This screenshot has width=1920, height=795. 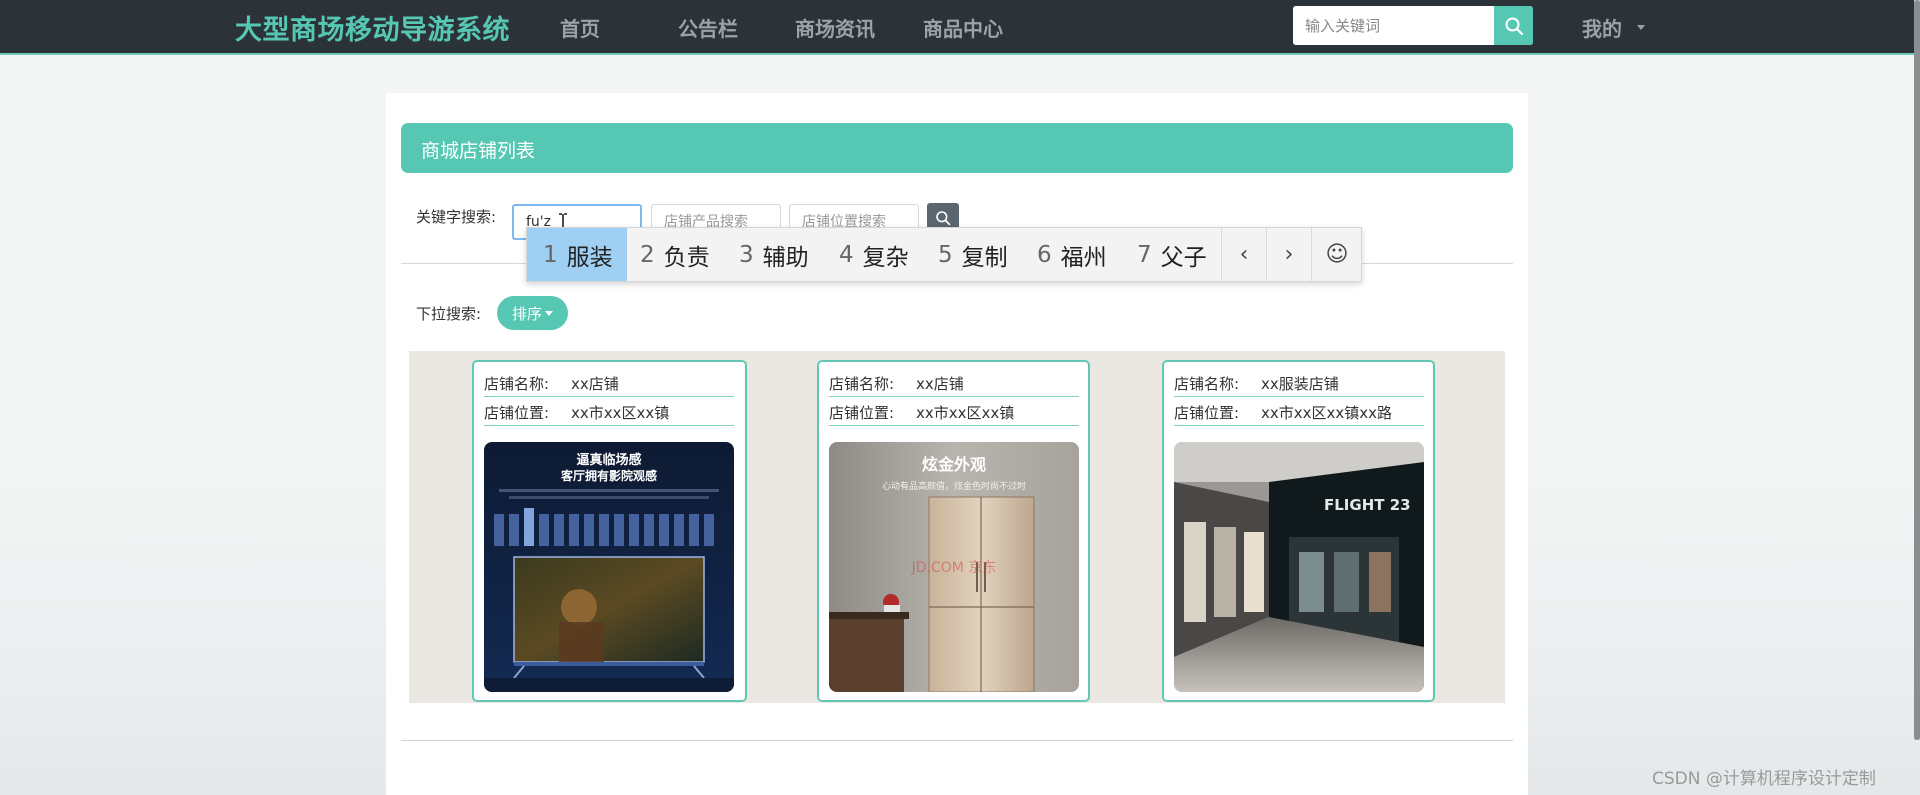 I want to click on shop-location-value: xx市xx区xx镇xx路, so click(x=1327, y=413).